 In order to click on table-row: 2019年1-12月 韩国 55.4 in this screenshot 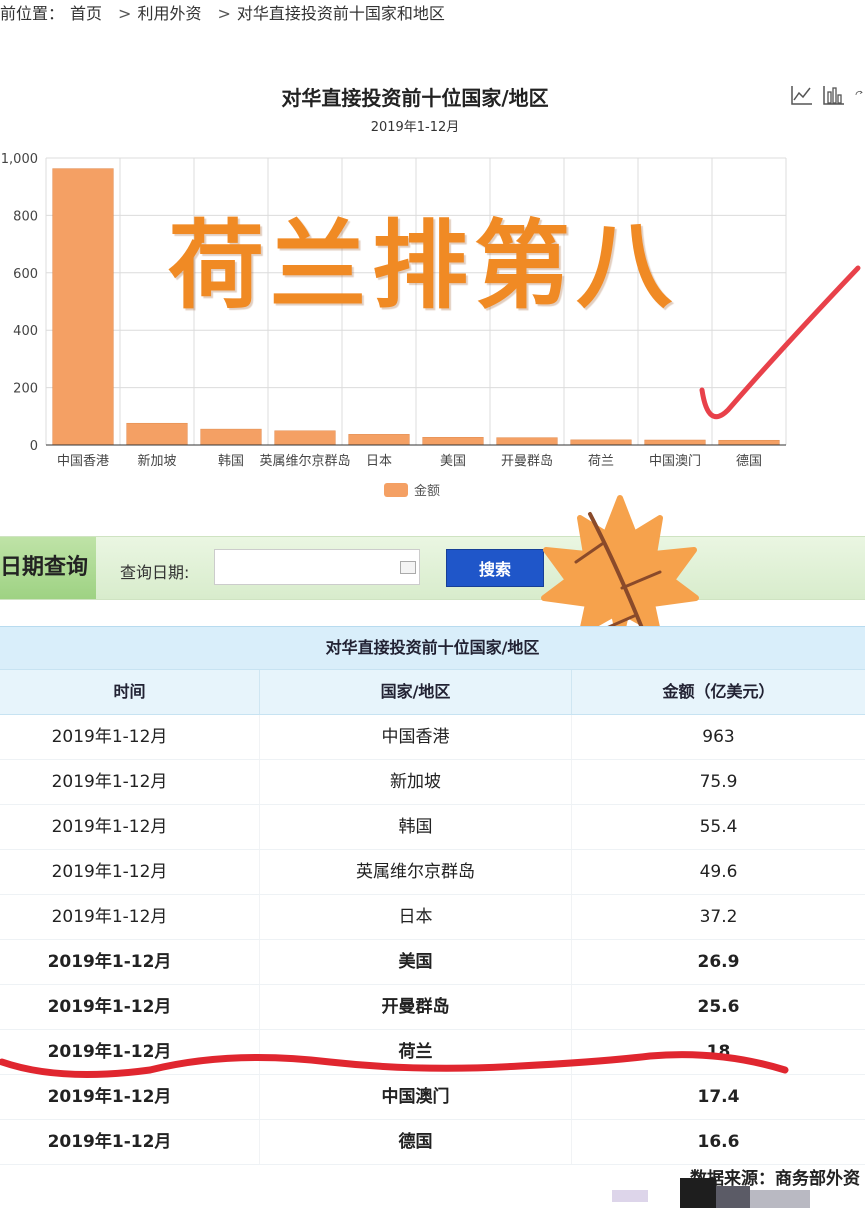, I will do `click(432, 827)`.